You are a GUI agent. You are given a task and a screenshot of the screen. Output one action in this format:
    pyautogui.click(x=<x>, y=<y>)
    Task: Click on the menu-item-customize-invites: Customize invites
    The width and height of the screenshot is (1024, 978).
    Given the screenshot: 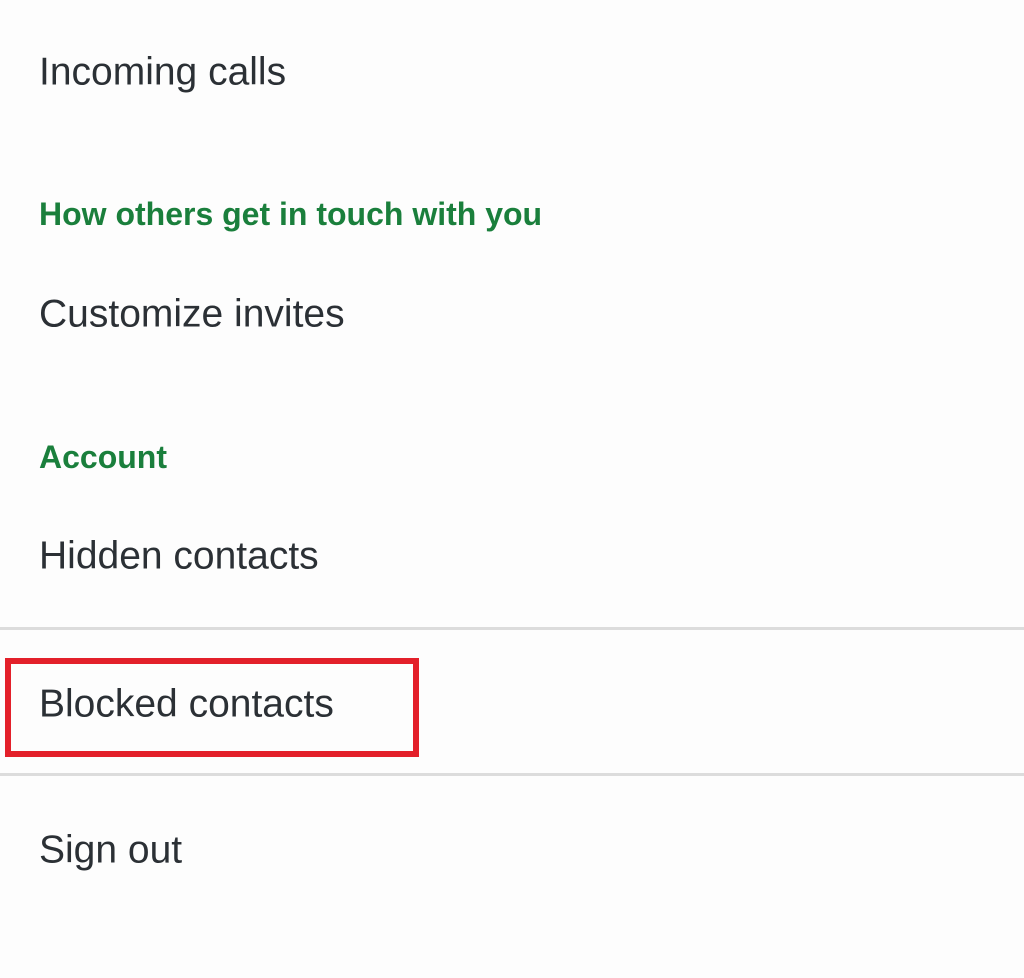 What is the action you would take?
    pyautogui.click(x=192, y=314)
    